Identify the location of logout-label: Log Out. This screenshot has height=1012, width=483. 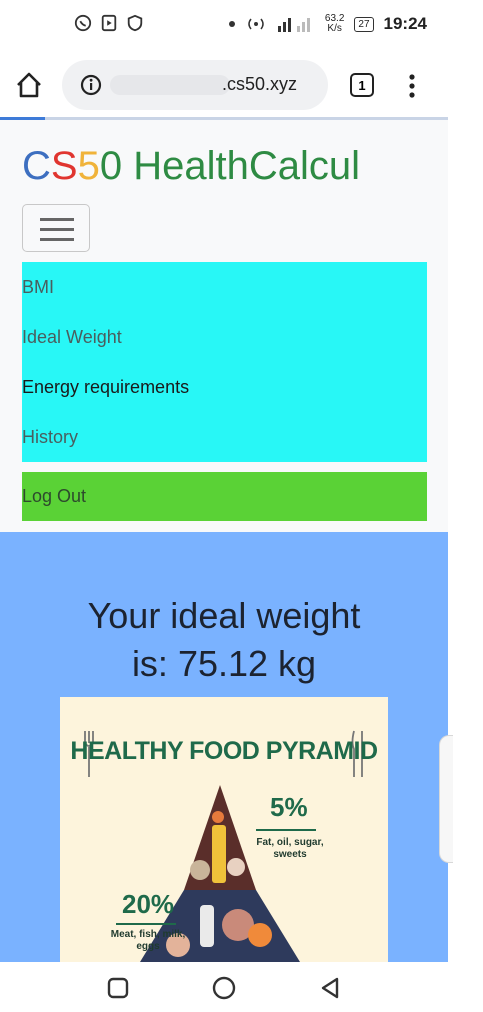
(54, 496).